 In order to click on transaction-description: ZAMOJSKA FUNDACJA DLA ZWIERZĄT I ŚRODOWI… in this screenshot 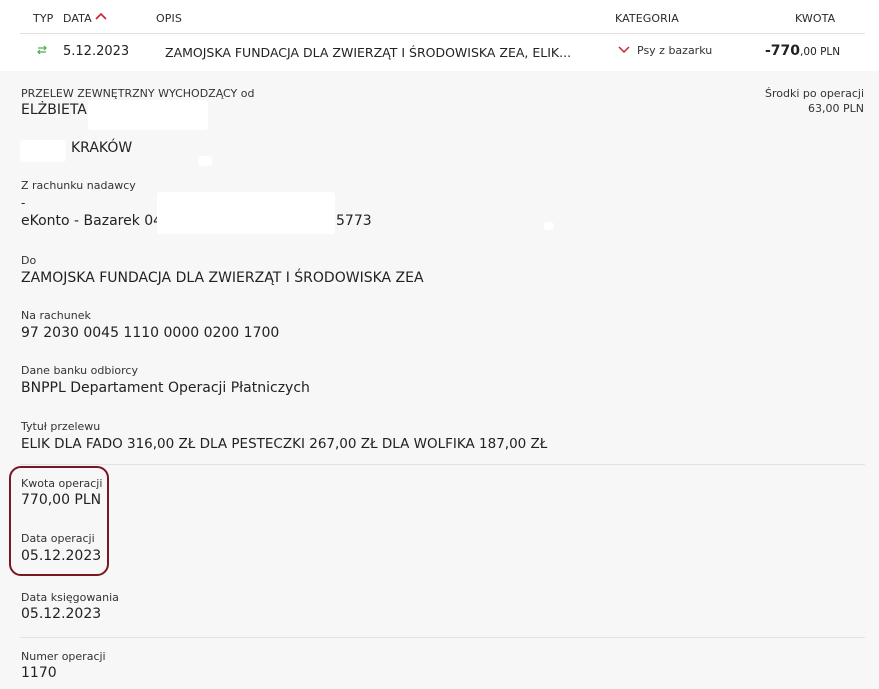, I will do `click(368, 52)`.